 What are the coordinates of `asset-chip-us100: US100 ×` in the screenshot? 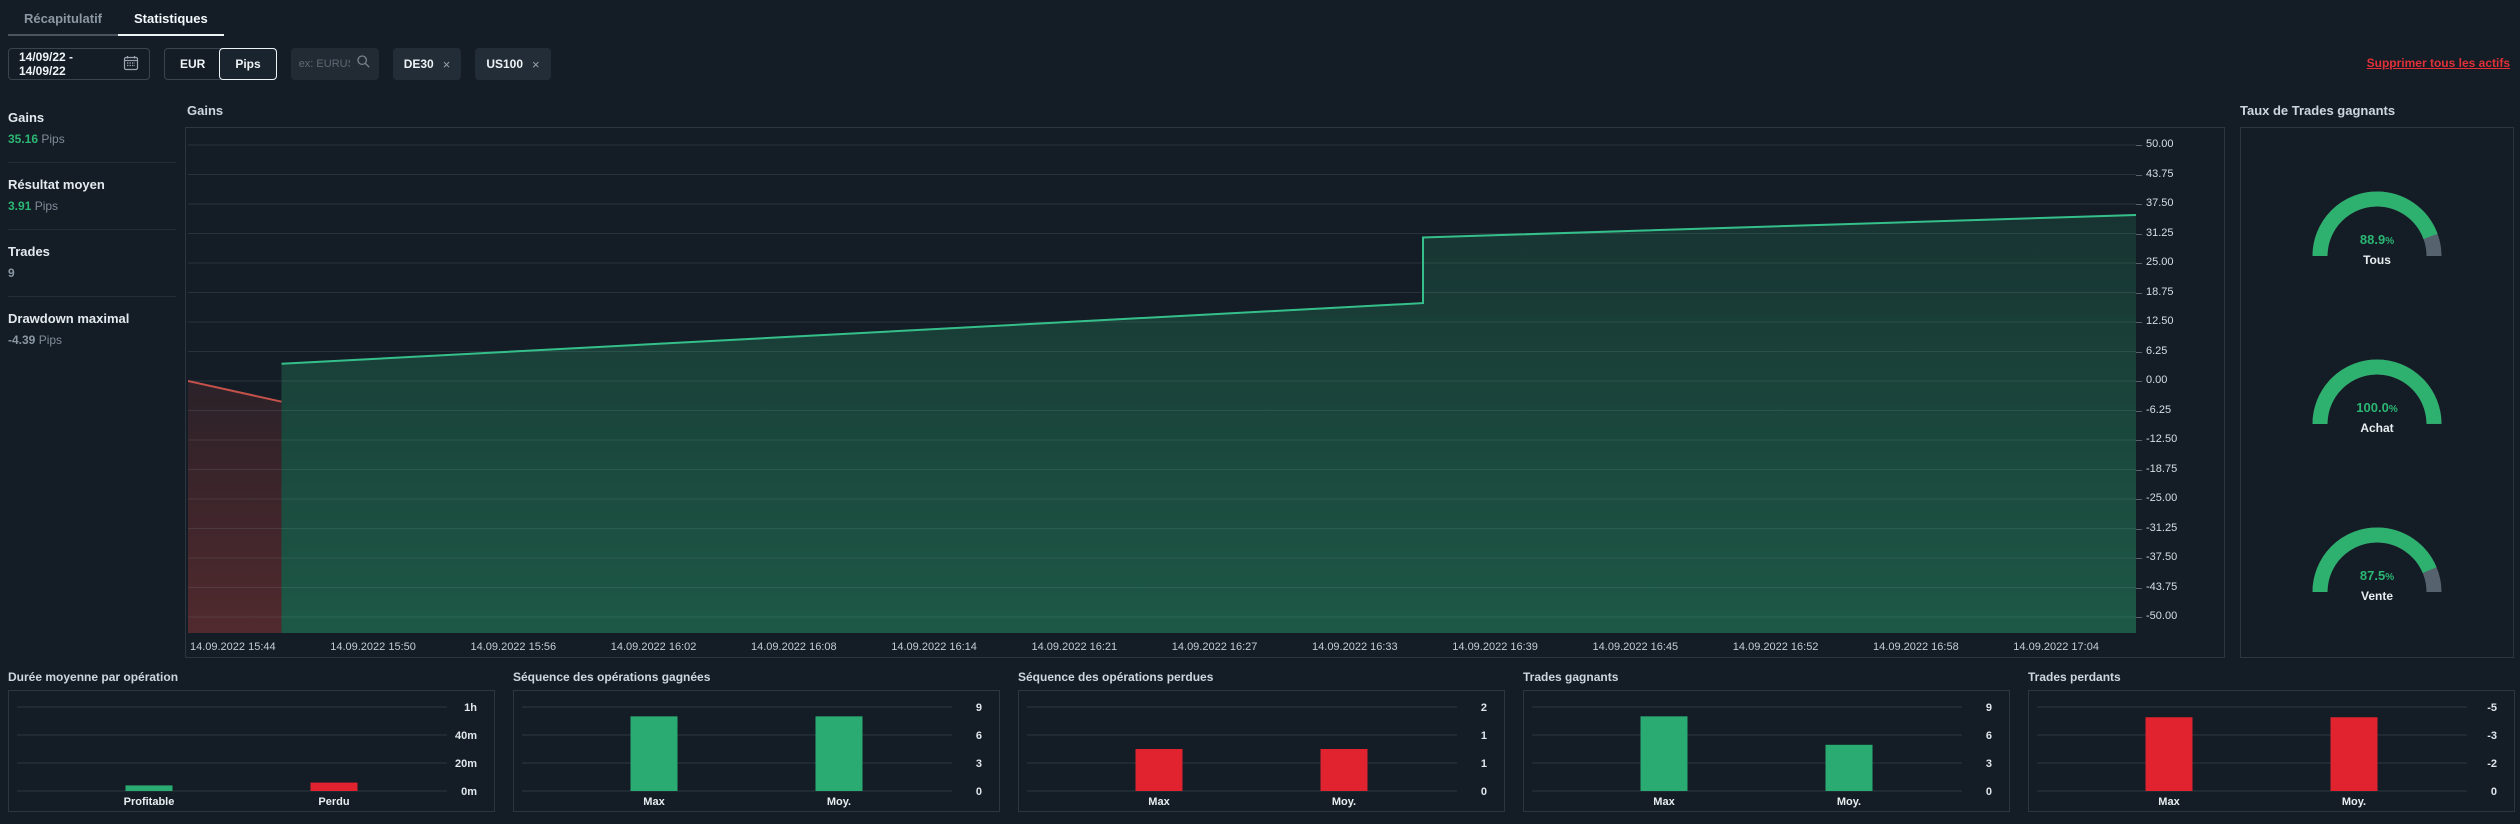 It's located at (513, 64).